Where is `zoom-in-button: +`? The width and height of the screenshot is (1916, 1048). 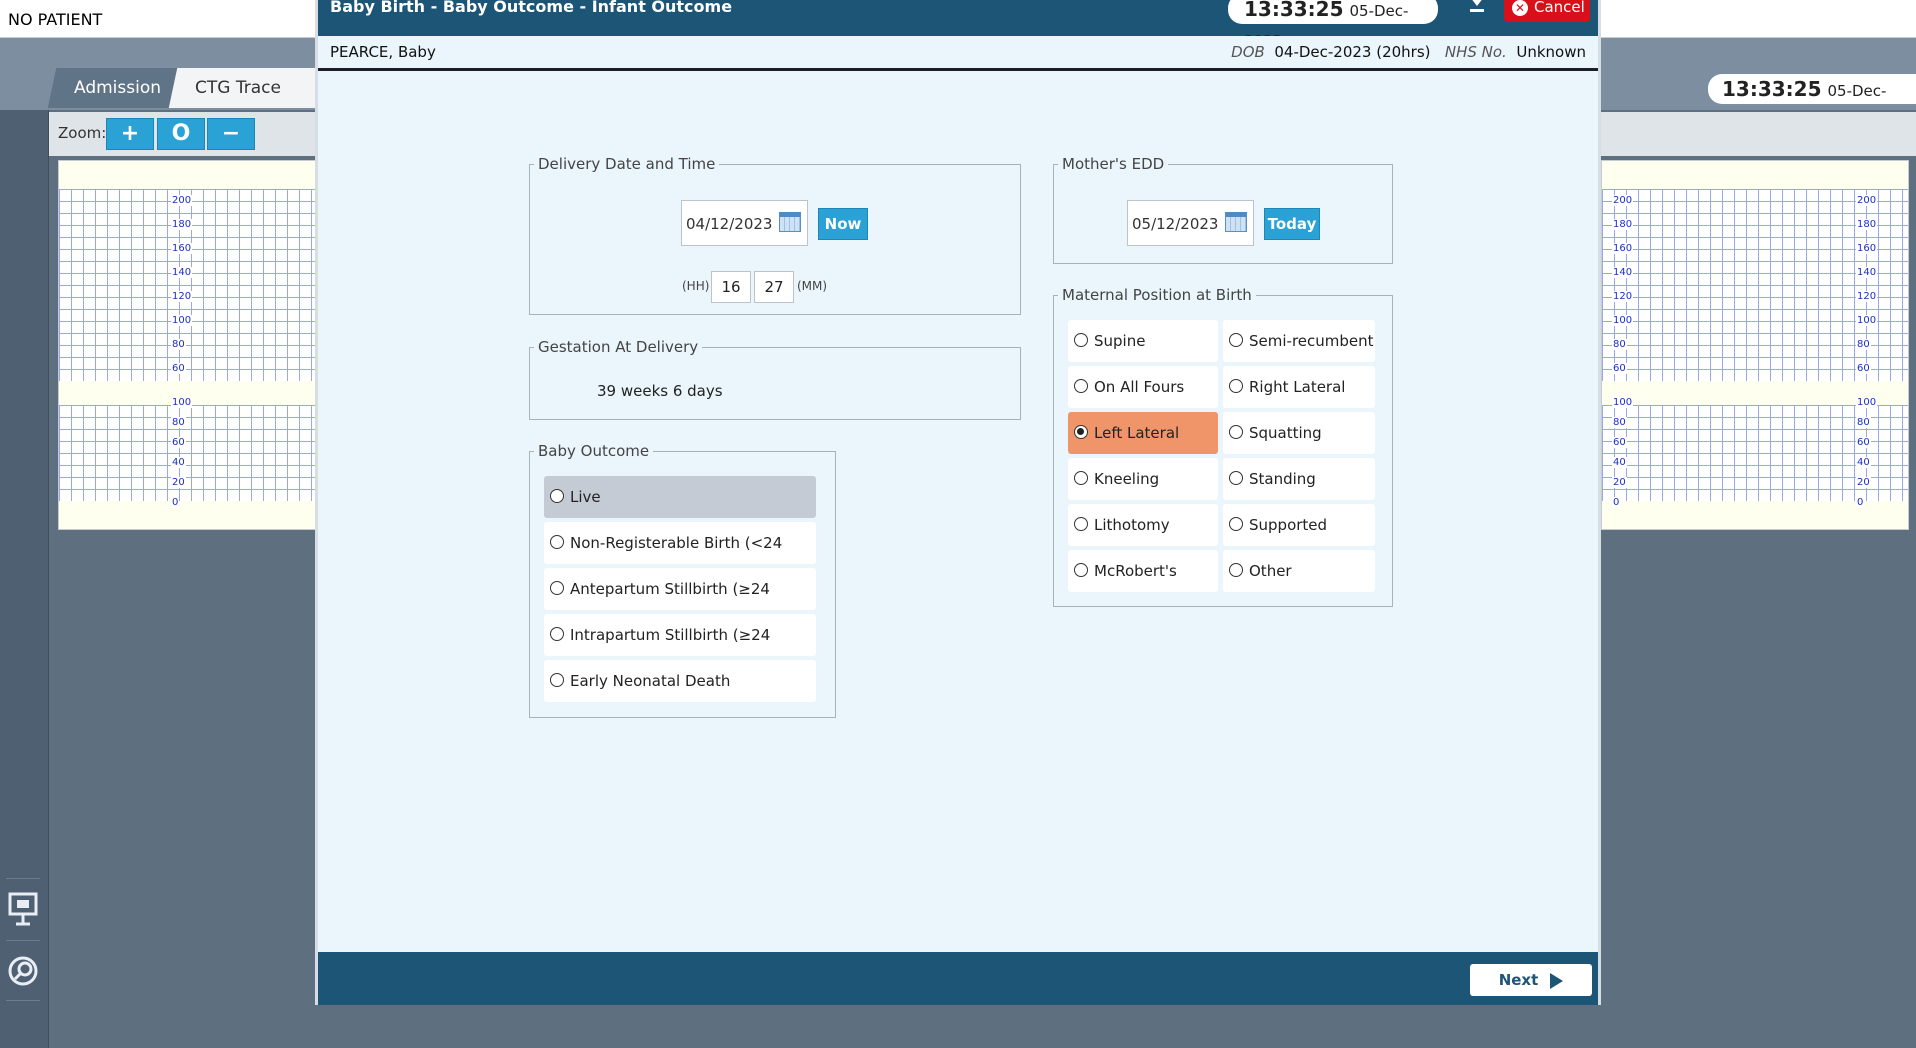 zoom-in-button: + is located at coordinates (130, 134).